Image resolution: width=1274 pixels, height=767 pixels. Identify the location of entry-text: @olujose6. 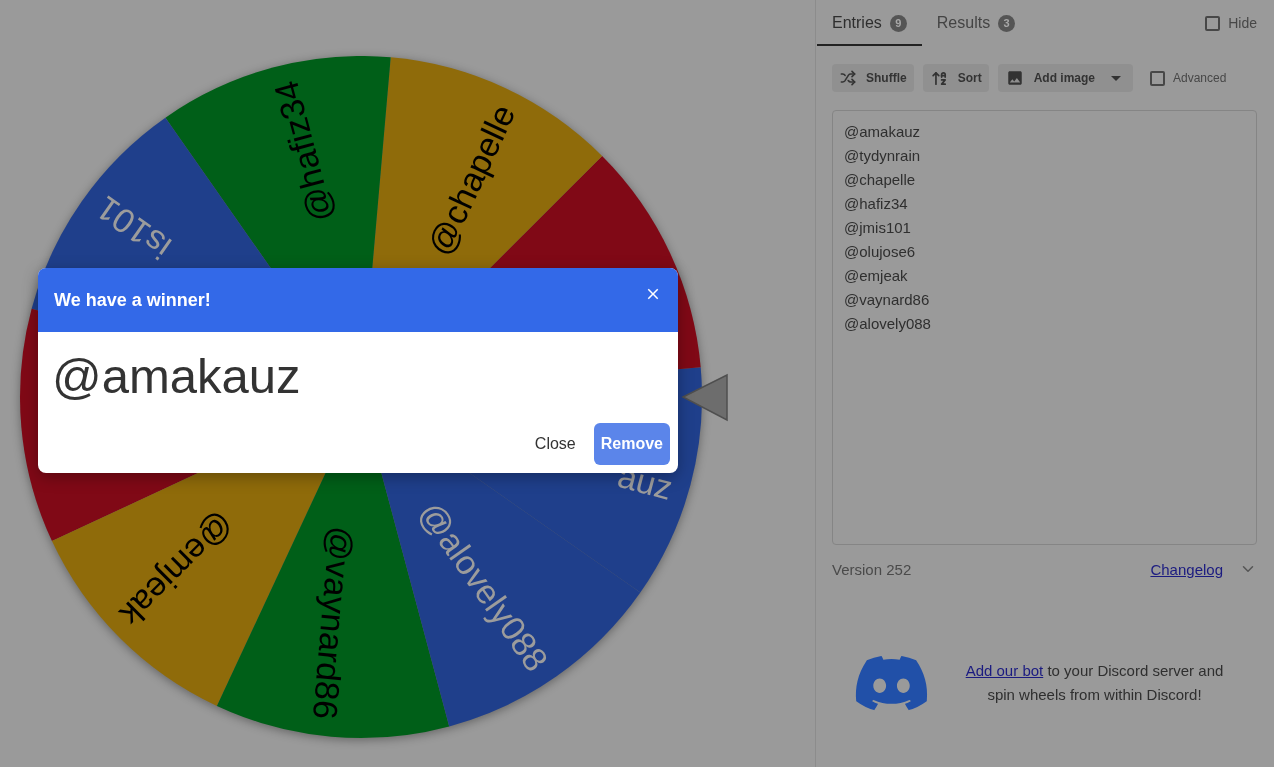
(880, 252).